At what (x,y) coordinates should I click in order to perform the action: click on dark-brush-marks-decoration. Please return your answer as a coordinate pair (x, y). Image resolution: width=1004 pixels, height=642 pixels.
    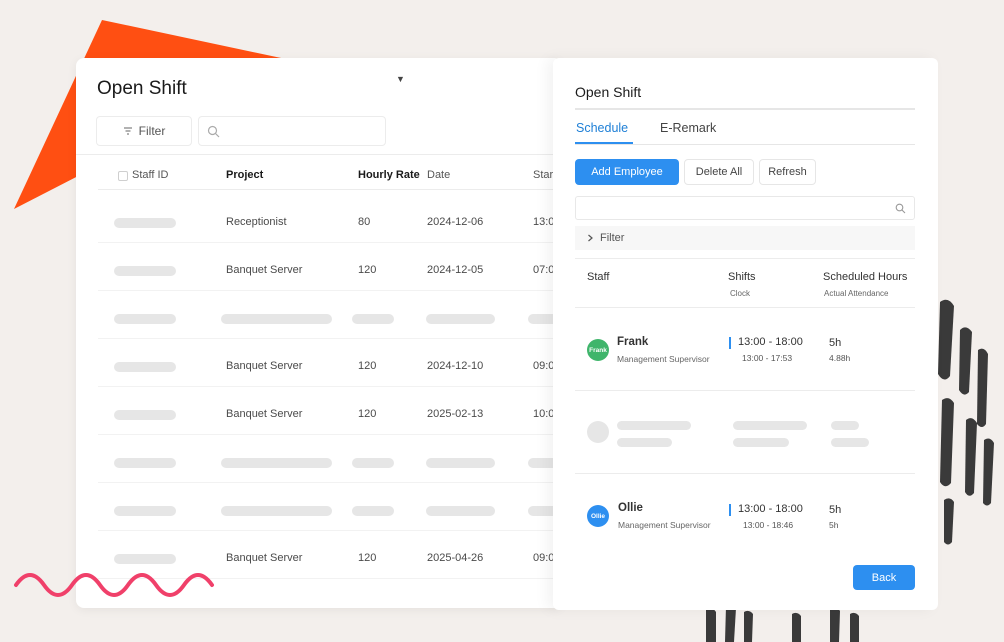
    Looking at the image, I should click on (966, 422).